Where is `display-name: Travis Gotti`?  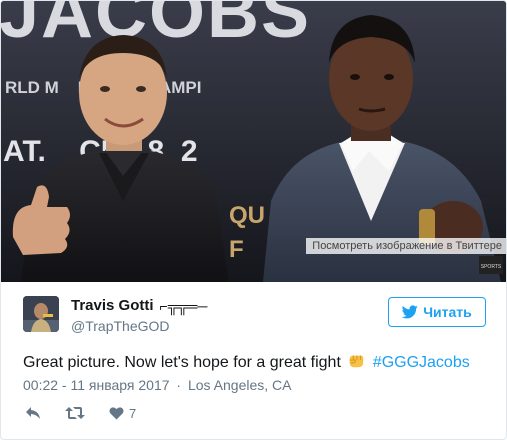
display-name: Travis Gotti is located at coordinates (112, 305).